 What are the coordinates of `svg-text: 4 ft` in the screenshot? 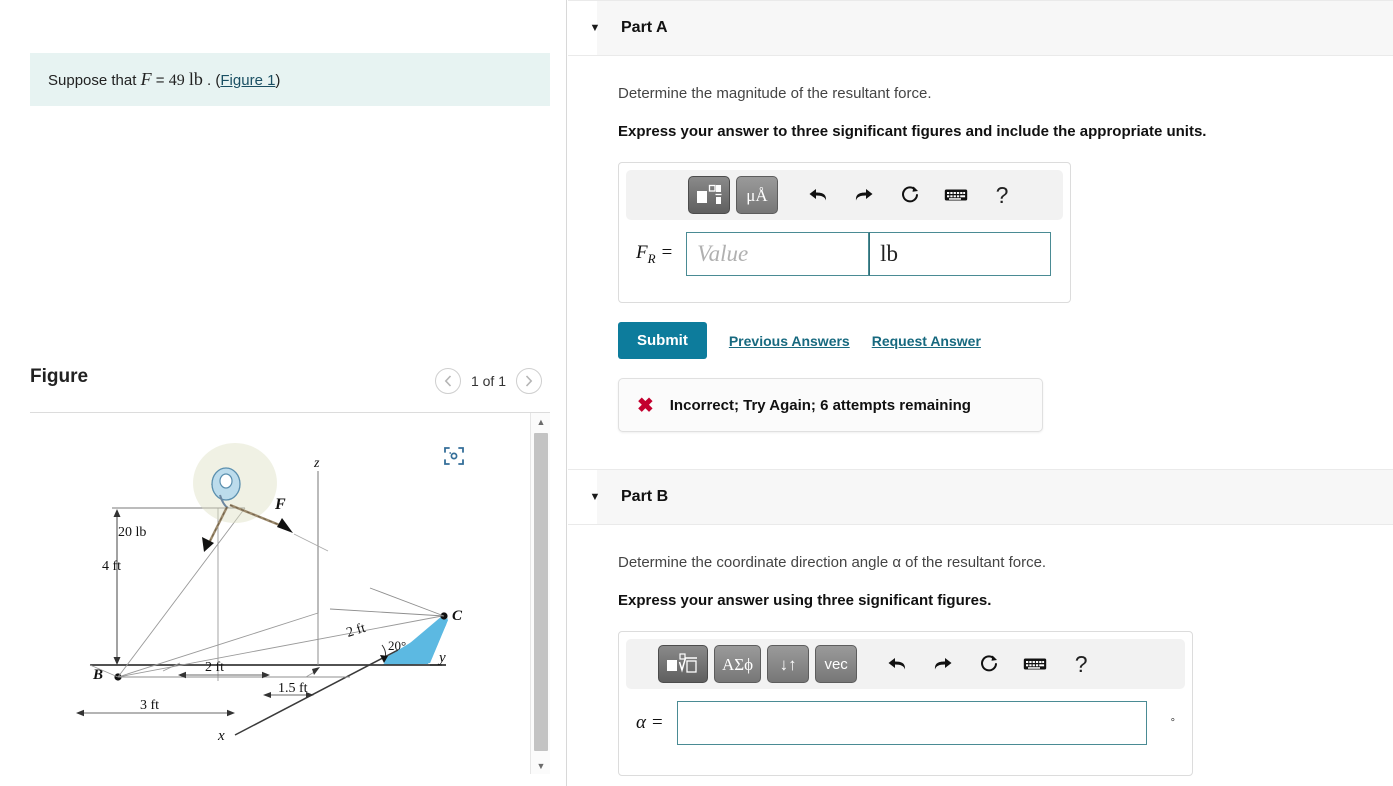 It's located at (111, 566).